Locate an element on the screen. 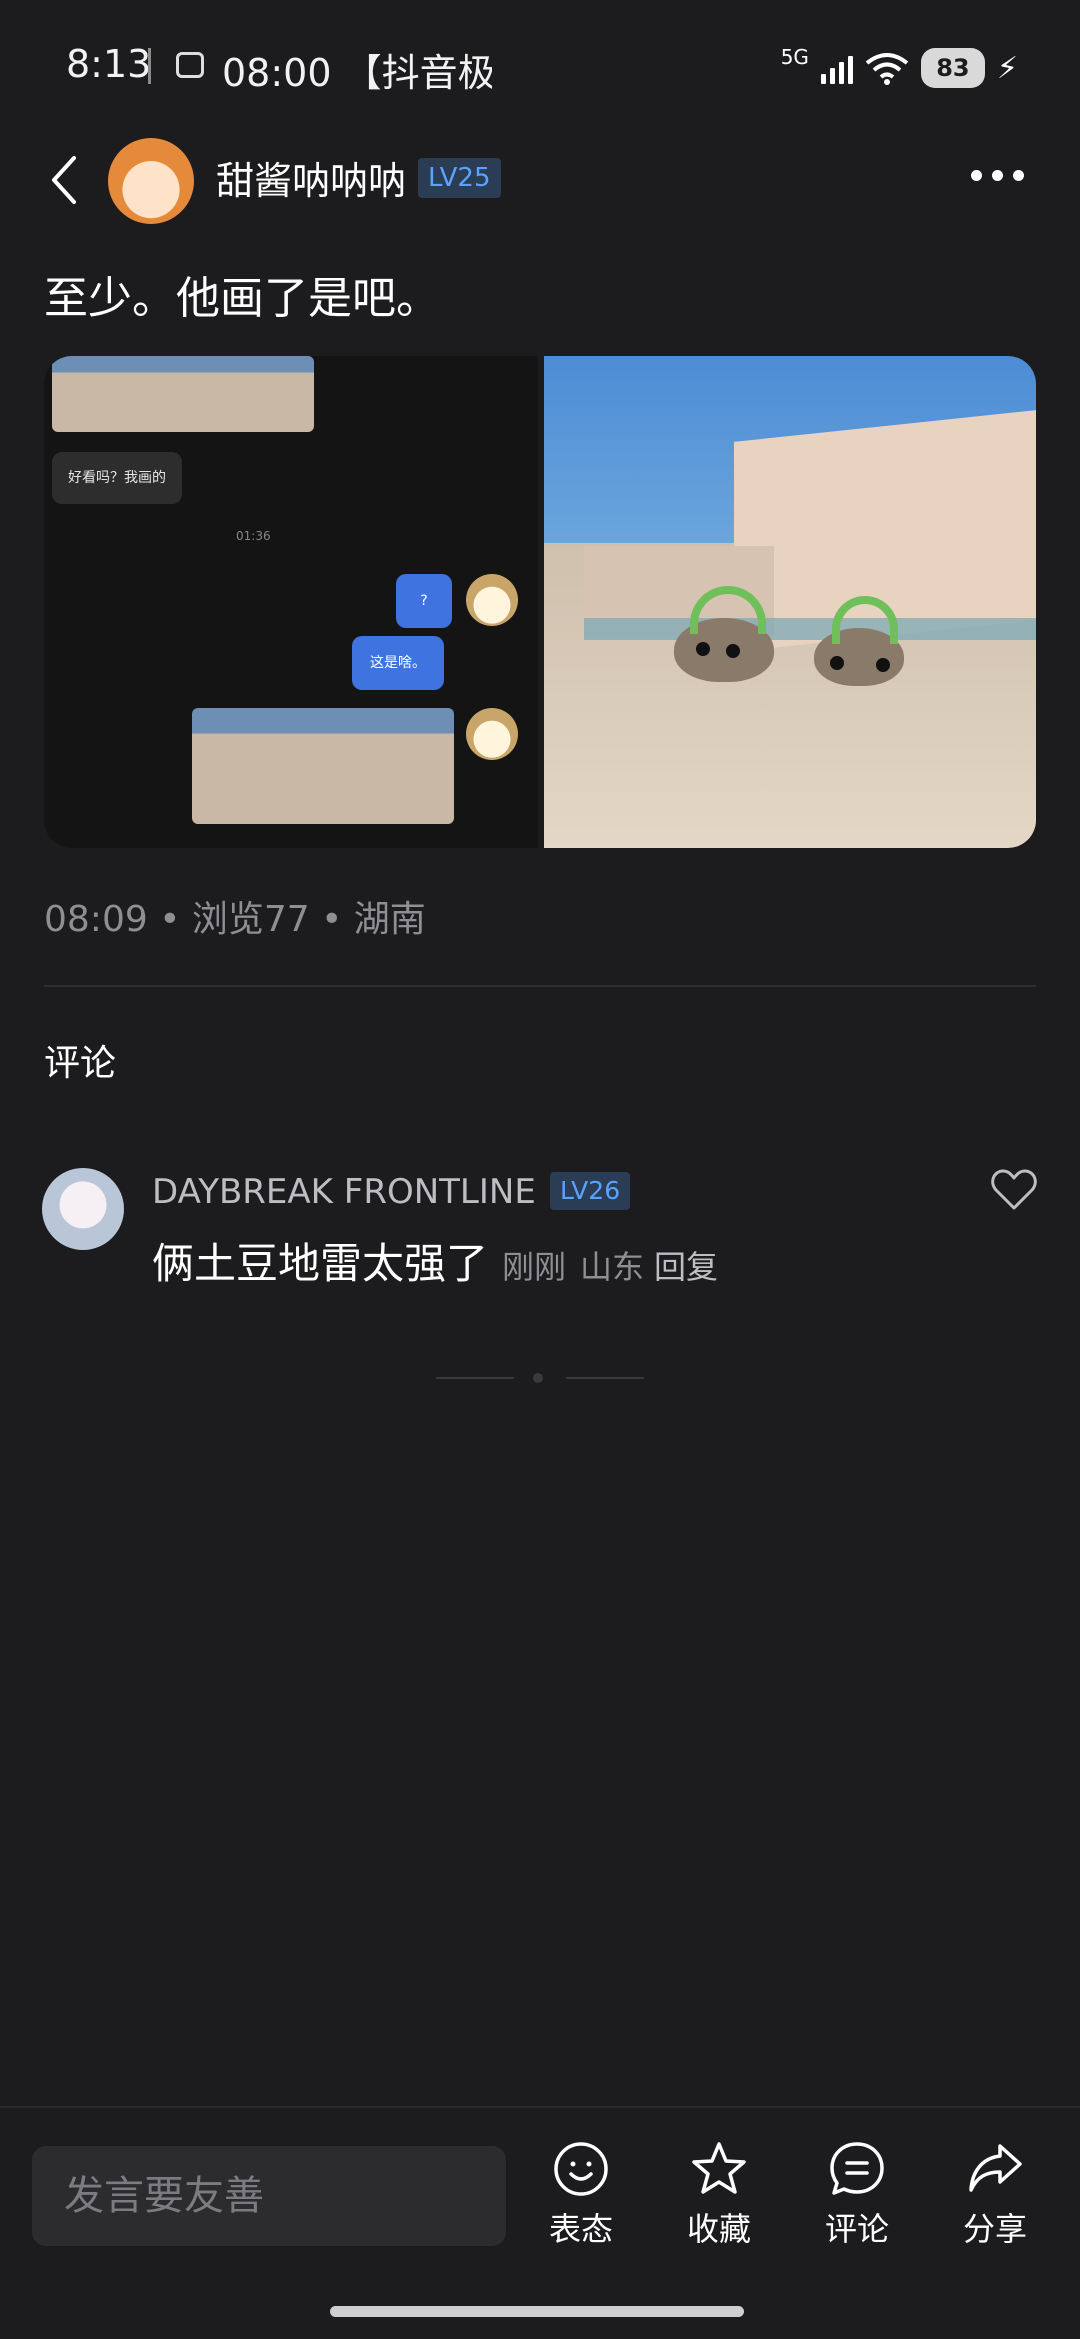  chat-time: 01:36 is located at coordinates (253, 536).